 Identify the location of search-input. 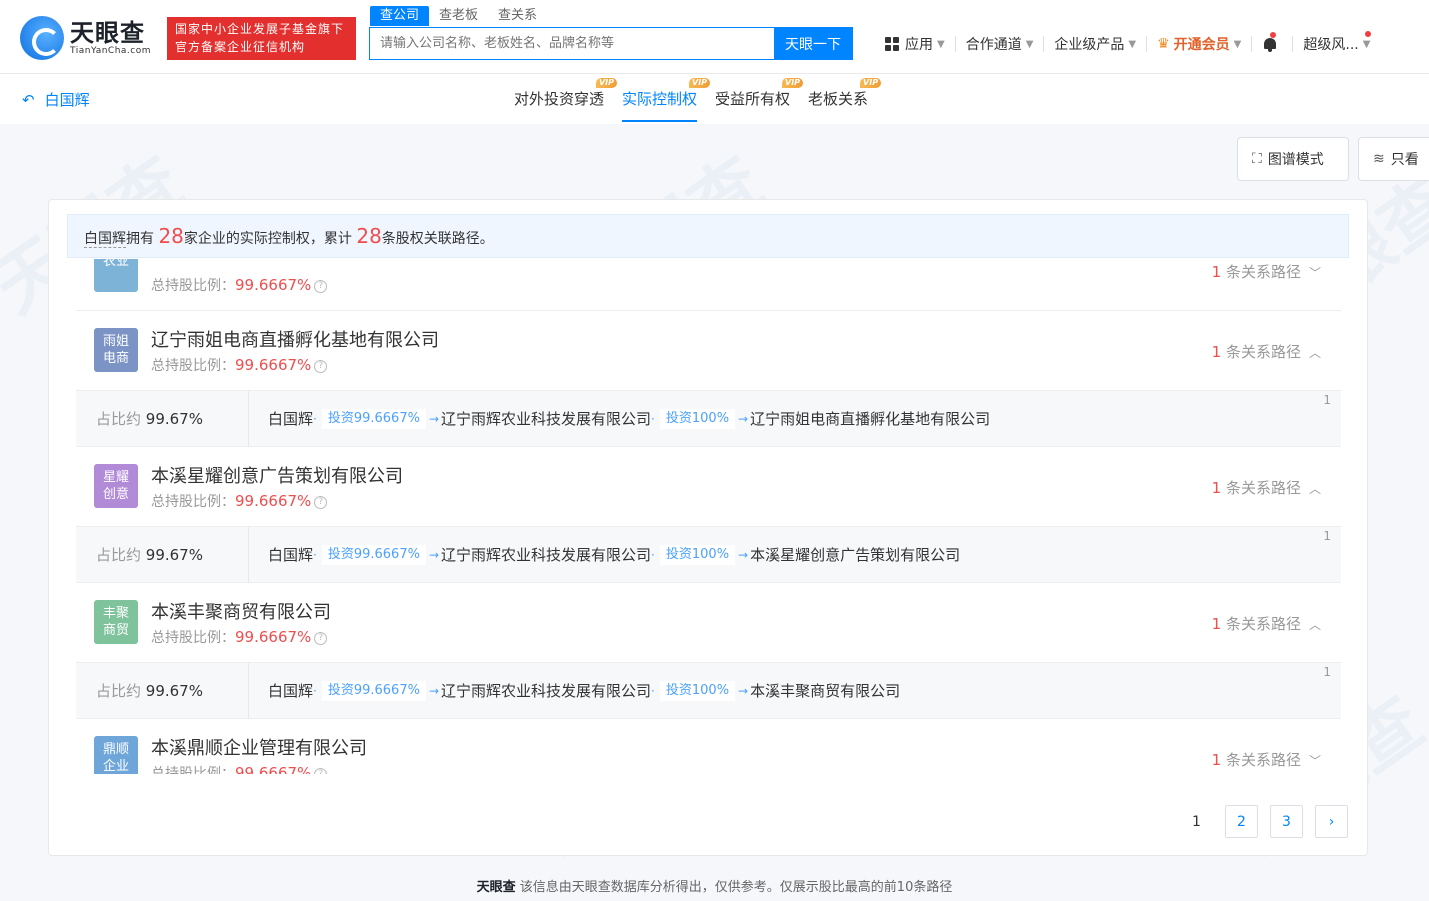
(572, 43).